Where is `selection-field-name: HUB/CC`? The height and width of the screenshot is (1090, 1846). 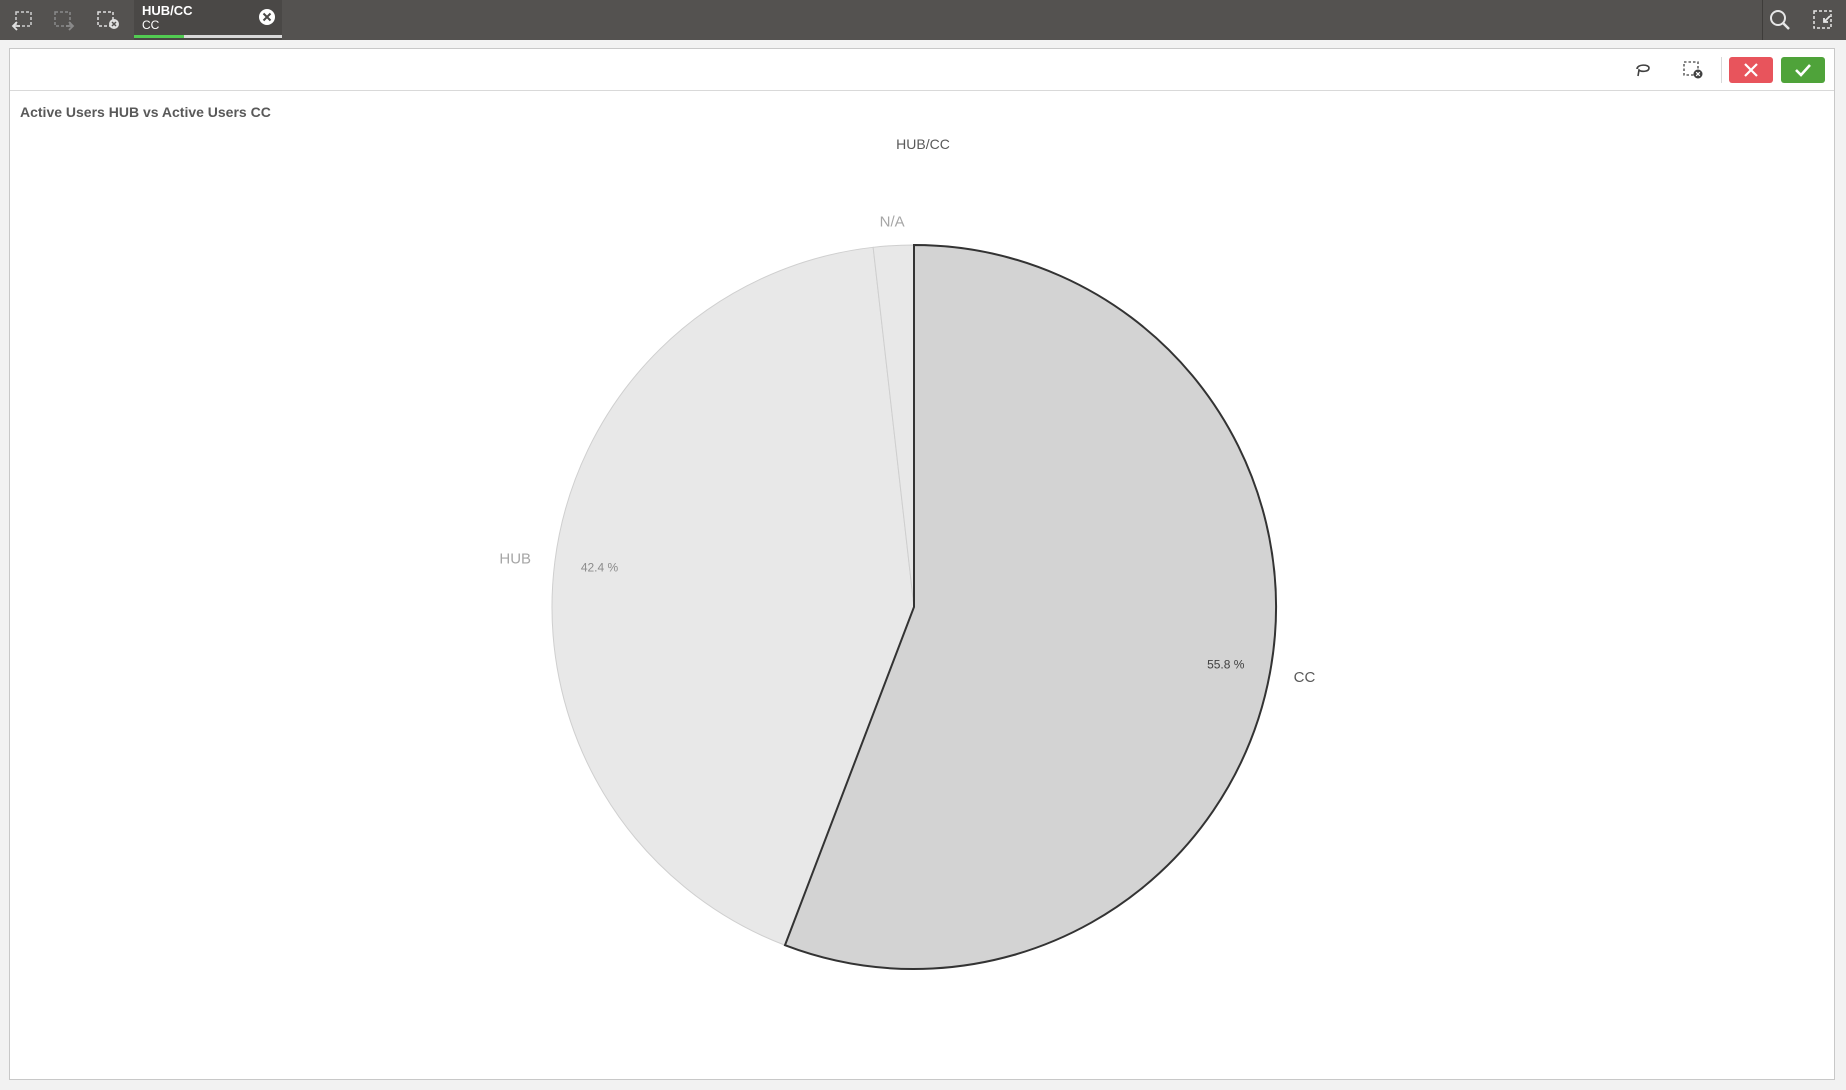
selection-field-name: HUB/CC is located at coordinates (167, 10).